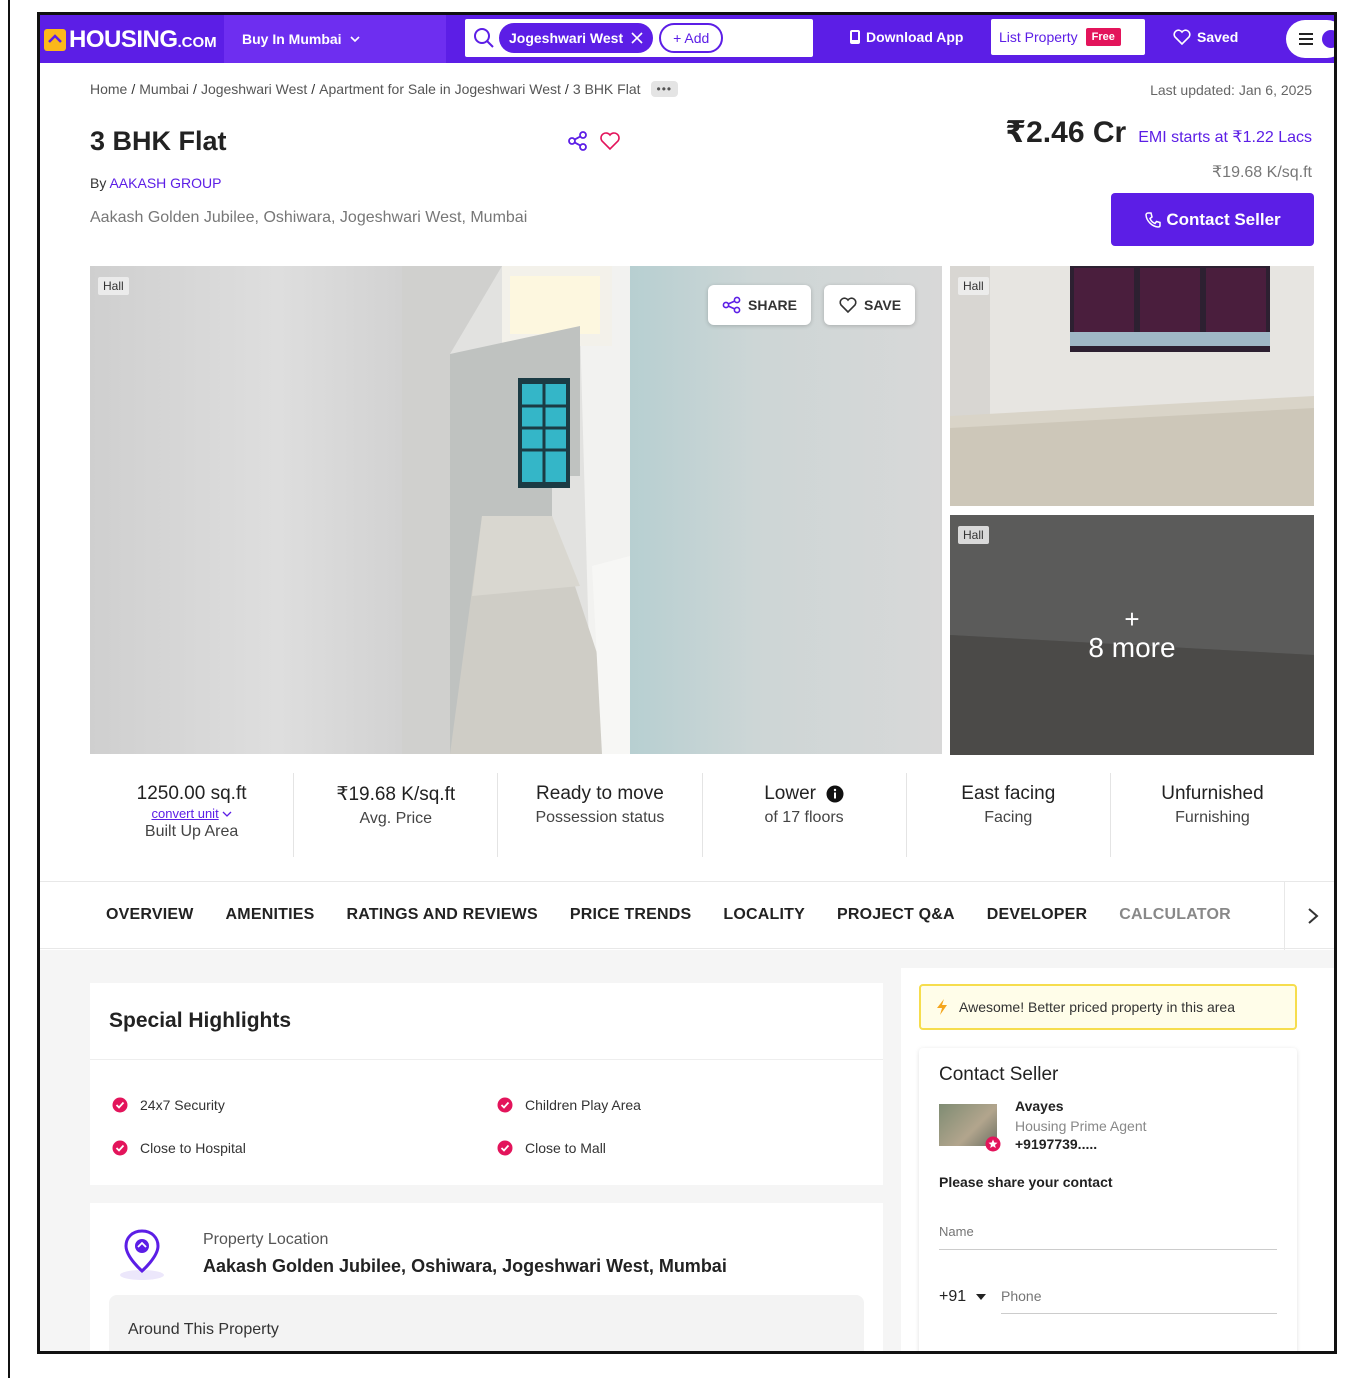  What do you see at coordinates (804, 817) in the screenshot?
I see `stat-label: of 17 floors` at bounding box center [804, 817].